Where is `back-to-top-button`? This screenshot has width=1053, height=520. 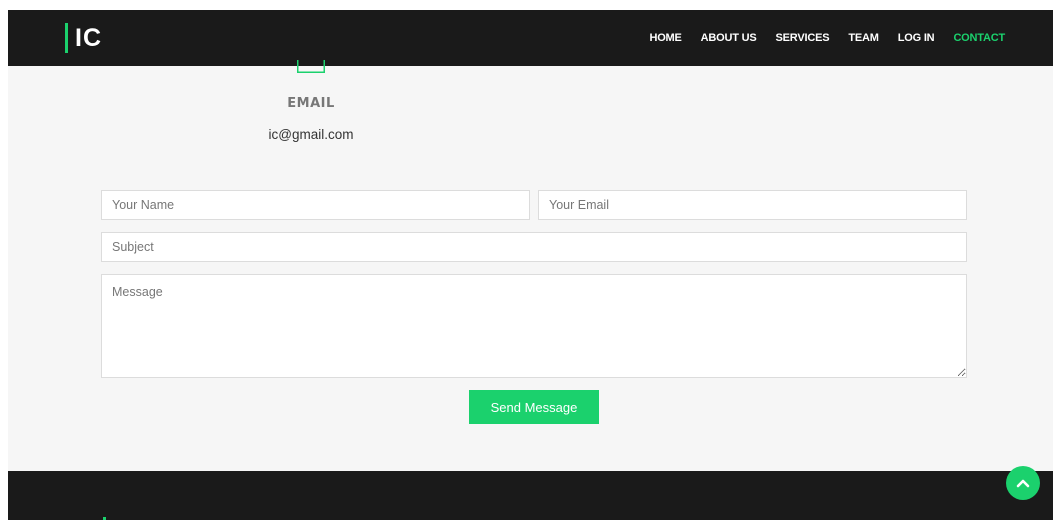 back-to-top-button is located at coordinates (1023, 483).